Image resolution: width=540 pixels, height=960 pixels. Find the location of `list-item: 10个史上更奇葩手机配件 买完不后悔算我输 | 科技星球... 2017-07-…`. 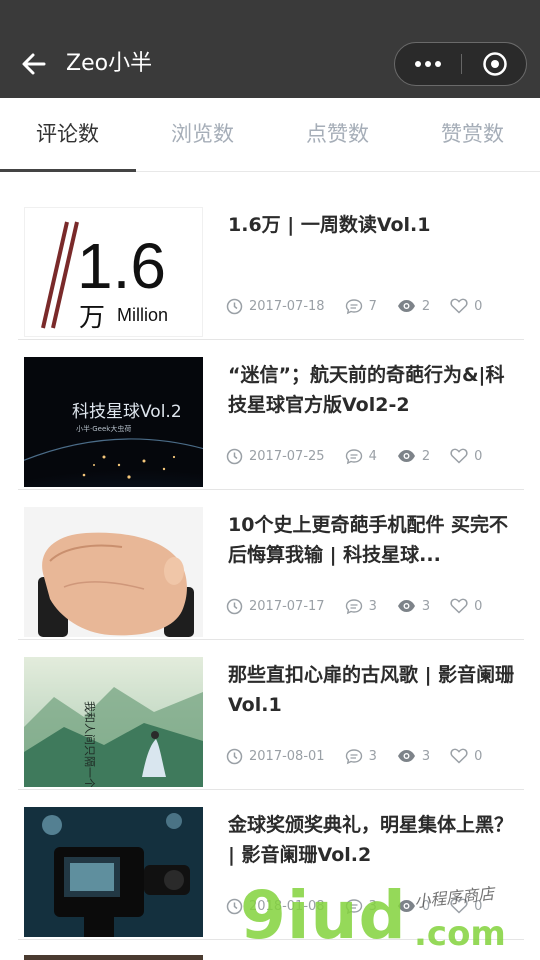

list-item: 10个史上更奇葩手机配件 买完不后悔算我输 | 科技星球... 2017-07-… is located at coordinates (271, 565).